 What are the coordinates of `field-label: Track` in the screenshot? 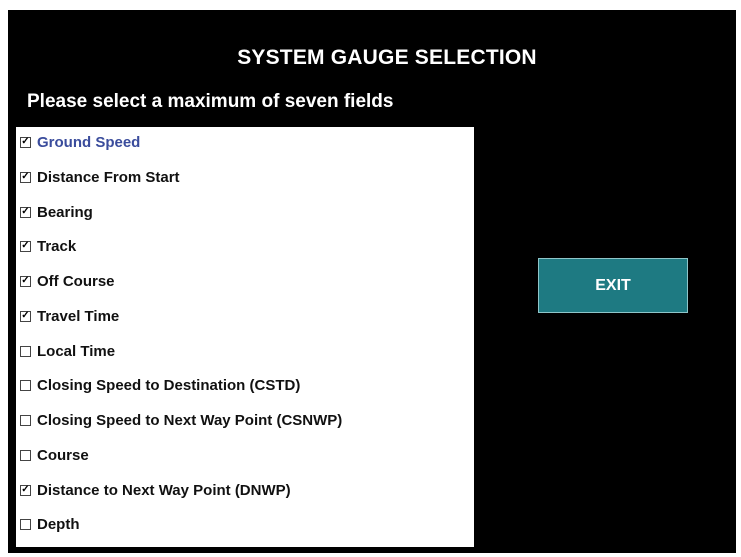 It's located at (57, 246).